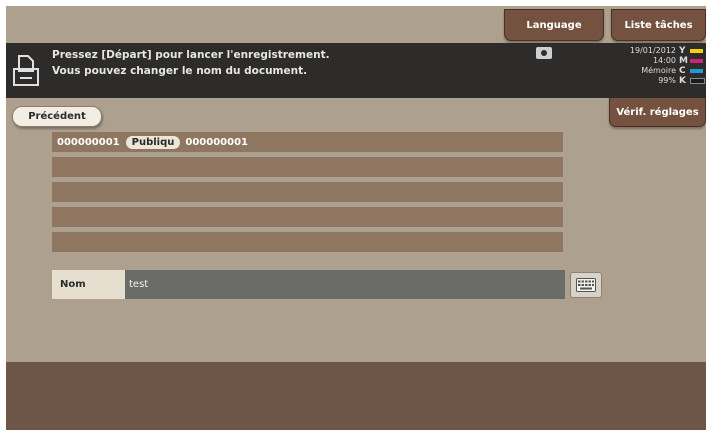  I want to click on memory-label: Mémoire, so click(658, 70).